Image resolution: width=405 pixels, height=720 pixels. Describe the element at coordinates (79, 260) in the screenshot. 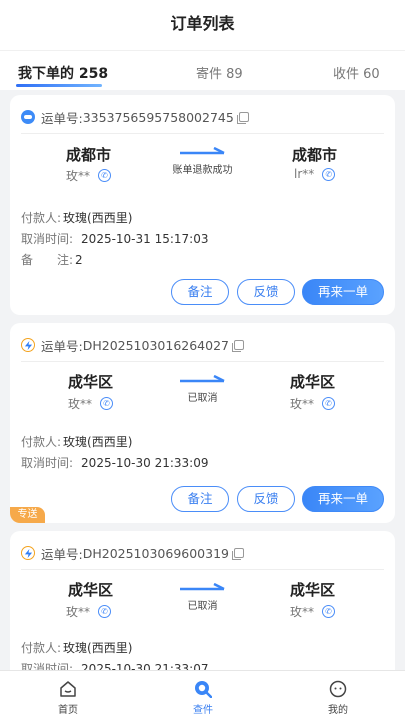

I see `note-value: 2` at that location.